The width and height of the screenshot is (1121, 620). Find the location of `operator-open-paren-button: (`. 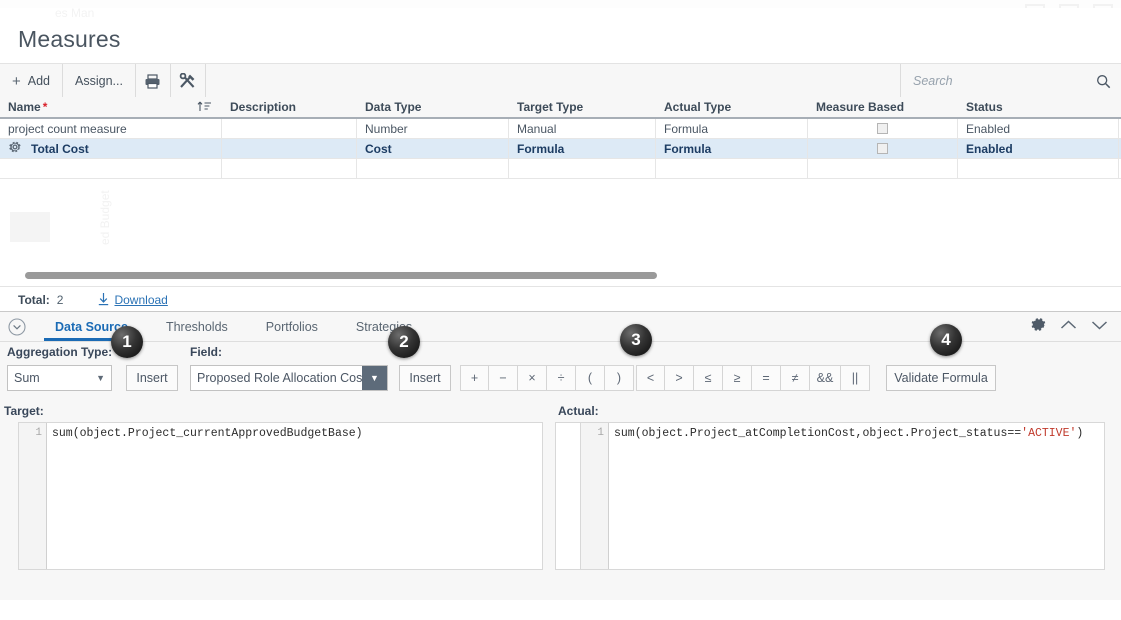

operator-open-paren-button: ( is located at coordinates (590, 378).